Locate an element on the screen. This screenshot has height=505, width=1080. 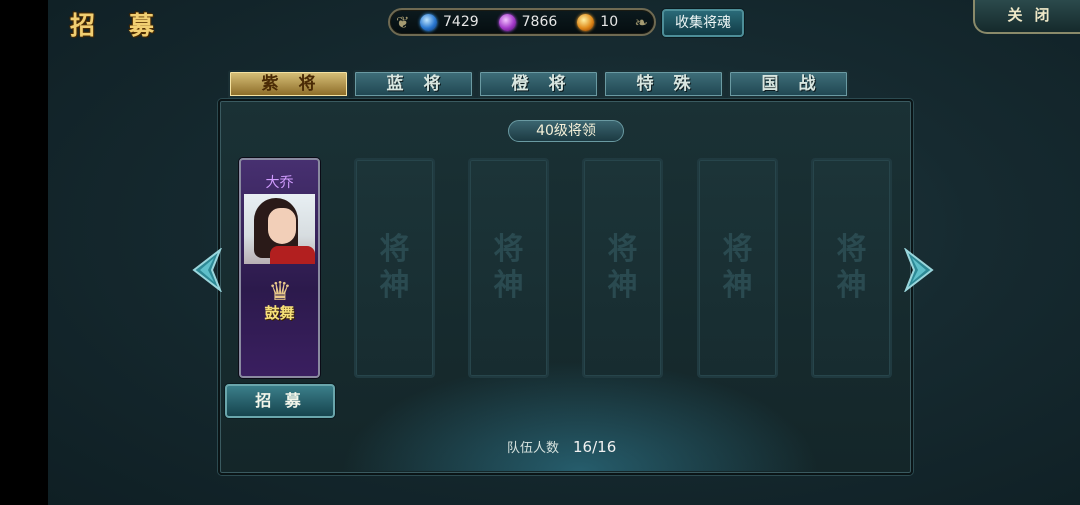
resource-purple: 7866 is located at coordinates (528, 22).